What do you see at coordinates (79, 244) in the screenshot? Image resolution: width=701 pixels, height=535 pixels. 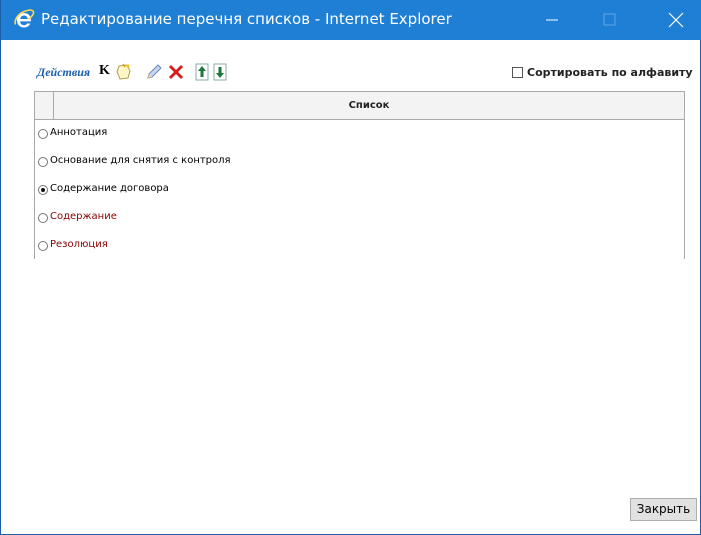 I see `row-label: Резолюция` at bounding box center [79, 244].